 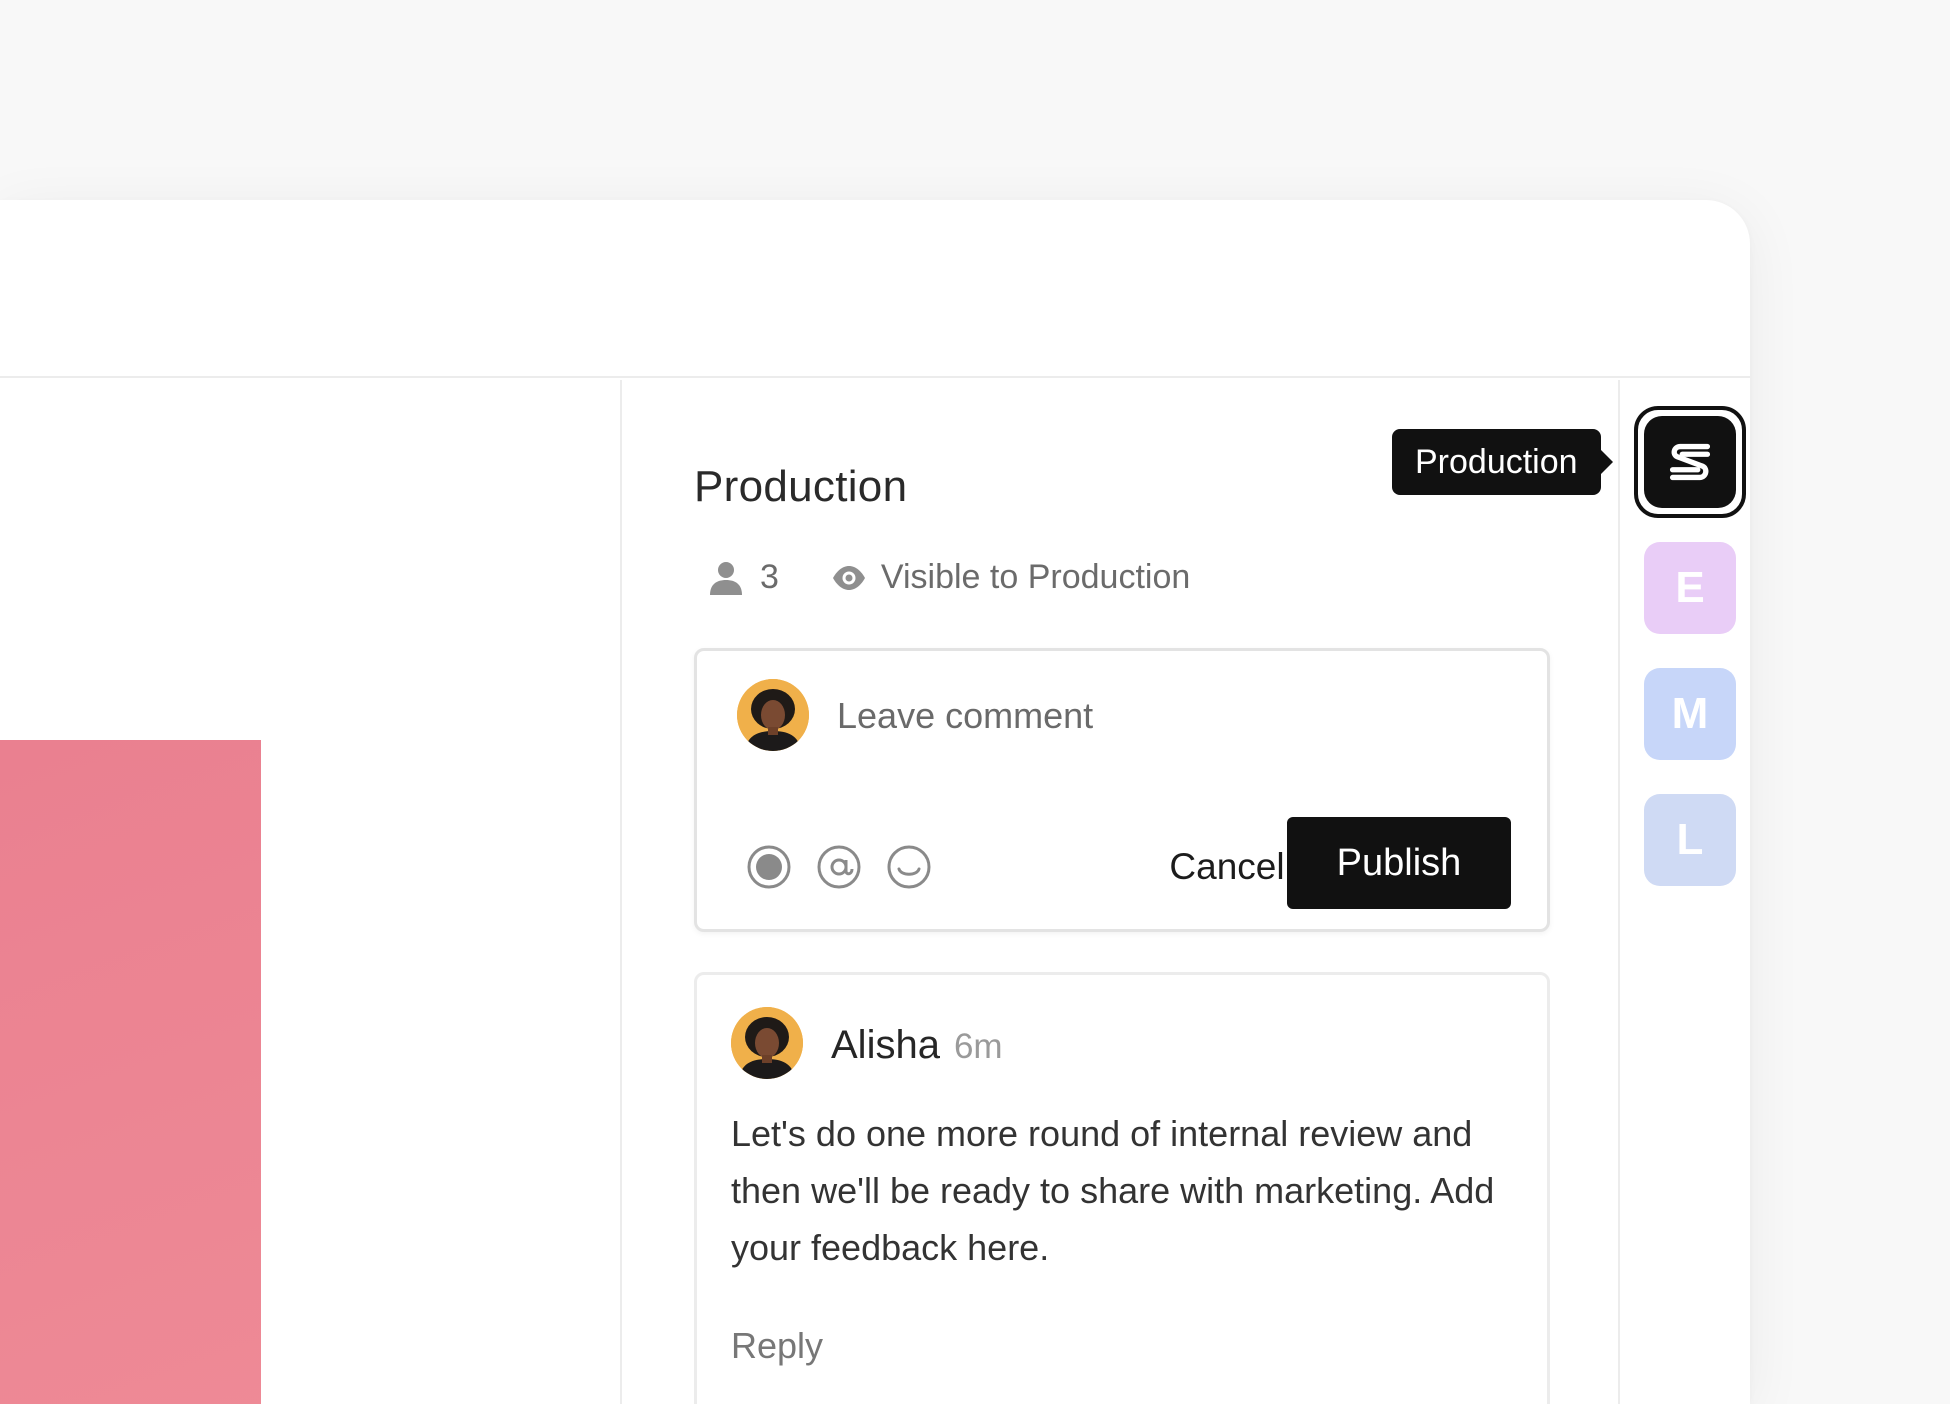 I want to click on rail-item-letter: E, so click(x=1690, y=587).